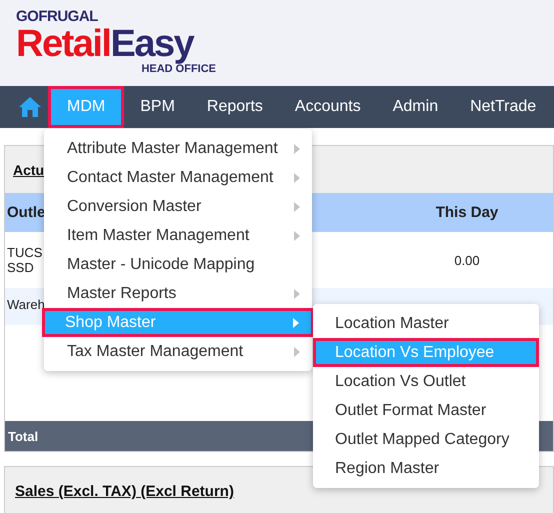 The image size is (554, 513). What do you see at coordinates (426, 323) in the screenshot?
I see `menu-item: Location Master` at bounding box center [426, 323].